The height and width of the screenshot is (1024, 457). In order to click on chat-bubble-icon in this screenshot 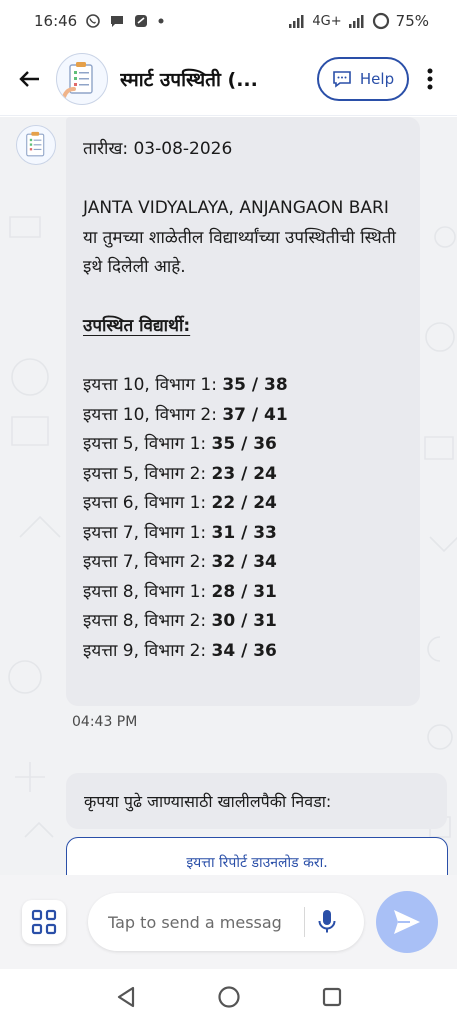, I will do `click(342, 79)`.